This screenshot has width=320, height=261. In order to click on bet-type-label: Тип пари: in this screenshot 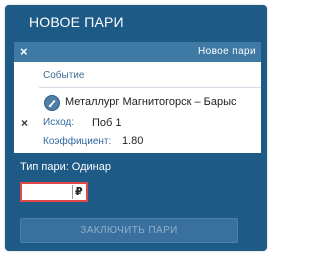, I will do `click(44, 167)`.